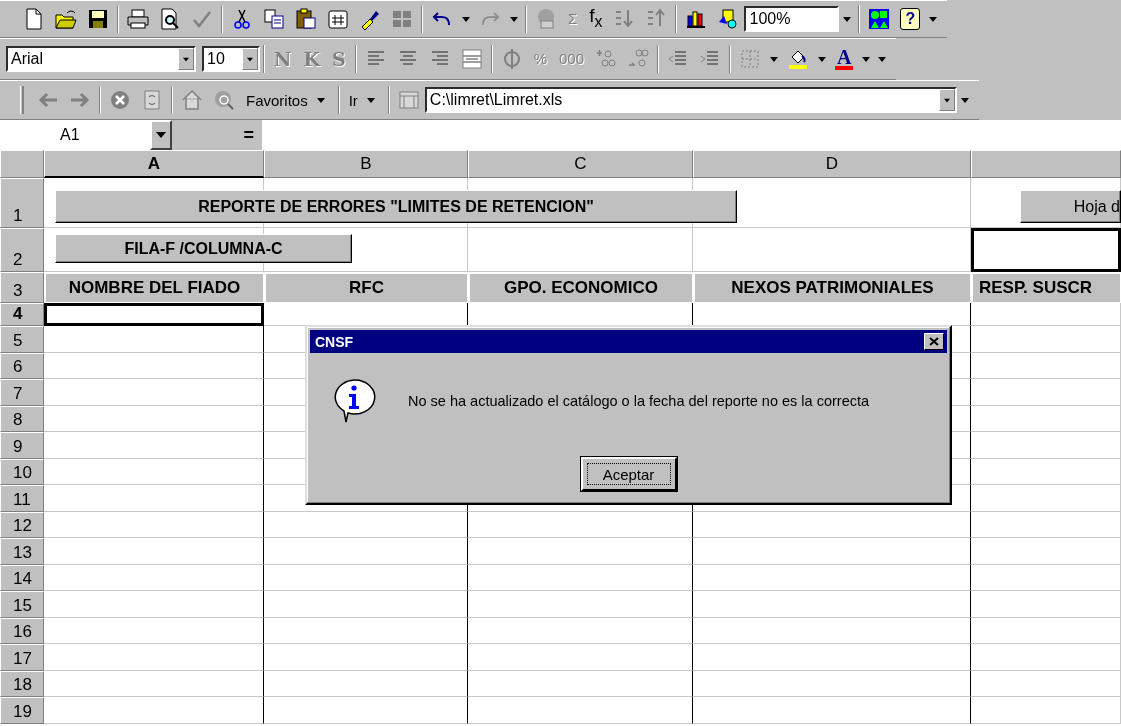 The image size is (1121, 726). Describe the element at coordinates (471, 59) in the screenshot. I see `merge-cells-icon` at that location.